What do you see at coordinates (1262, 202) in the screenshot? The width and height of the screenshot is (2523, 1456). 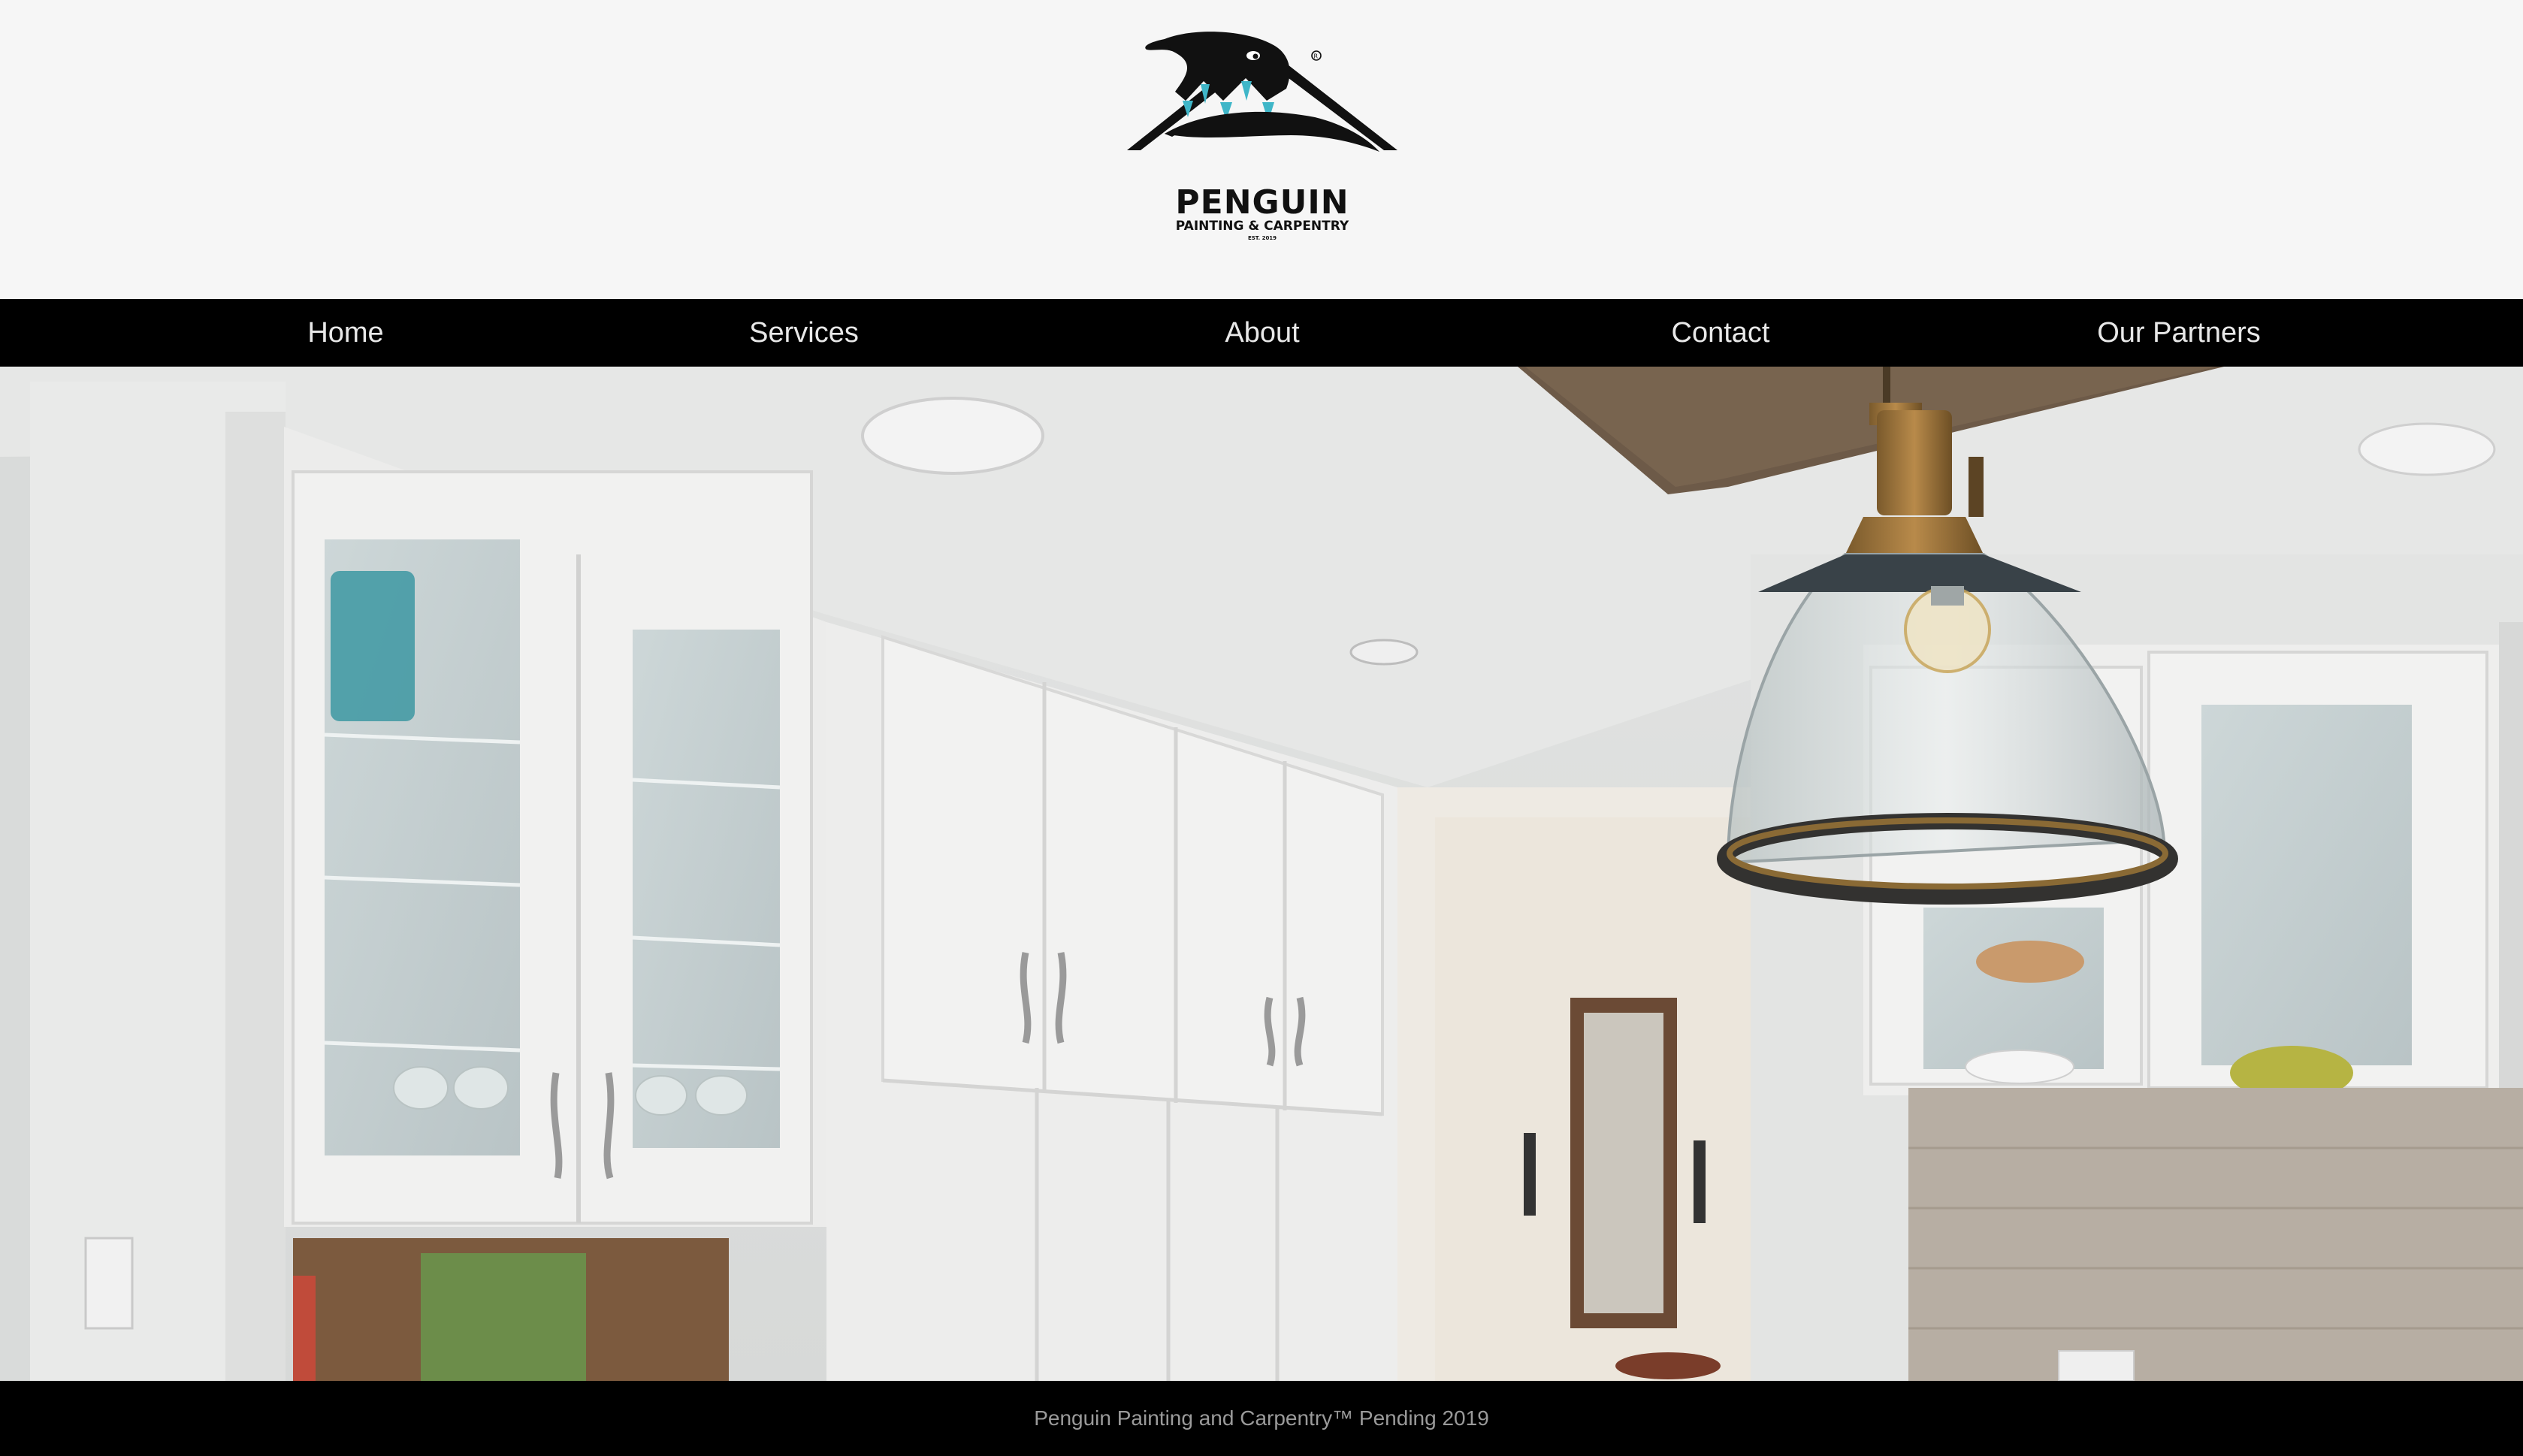 I see `brand-name: PENGUIN` at bounding box center [1262, 202].